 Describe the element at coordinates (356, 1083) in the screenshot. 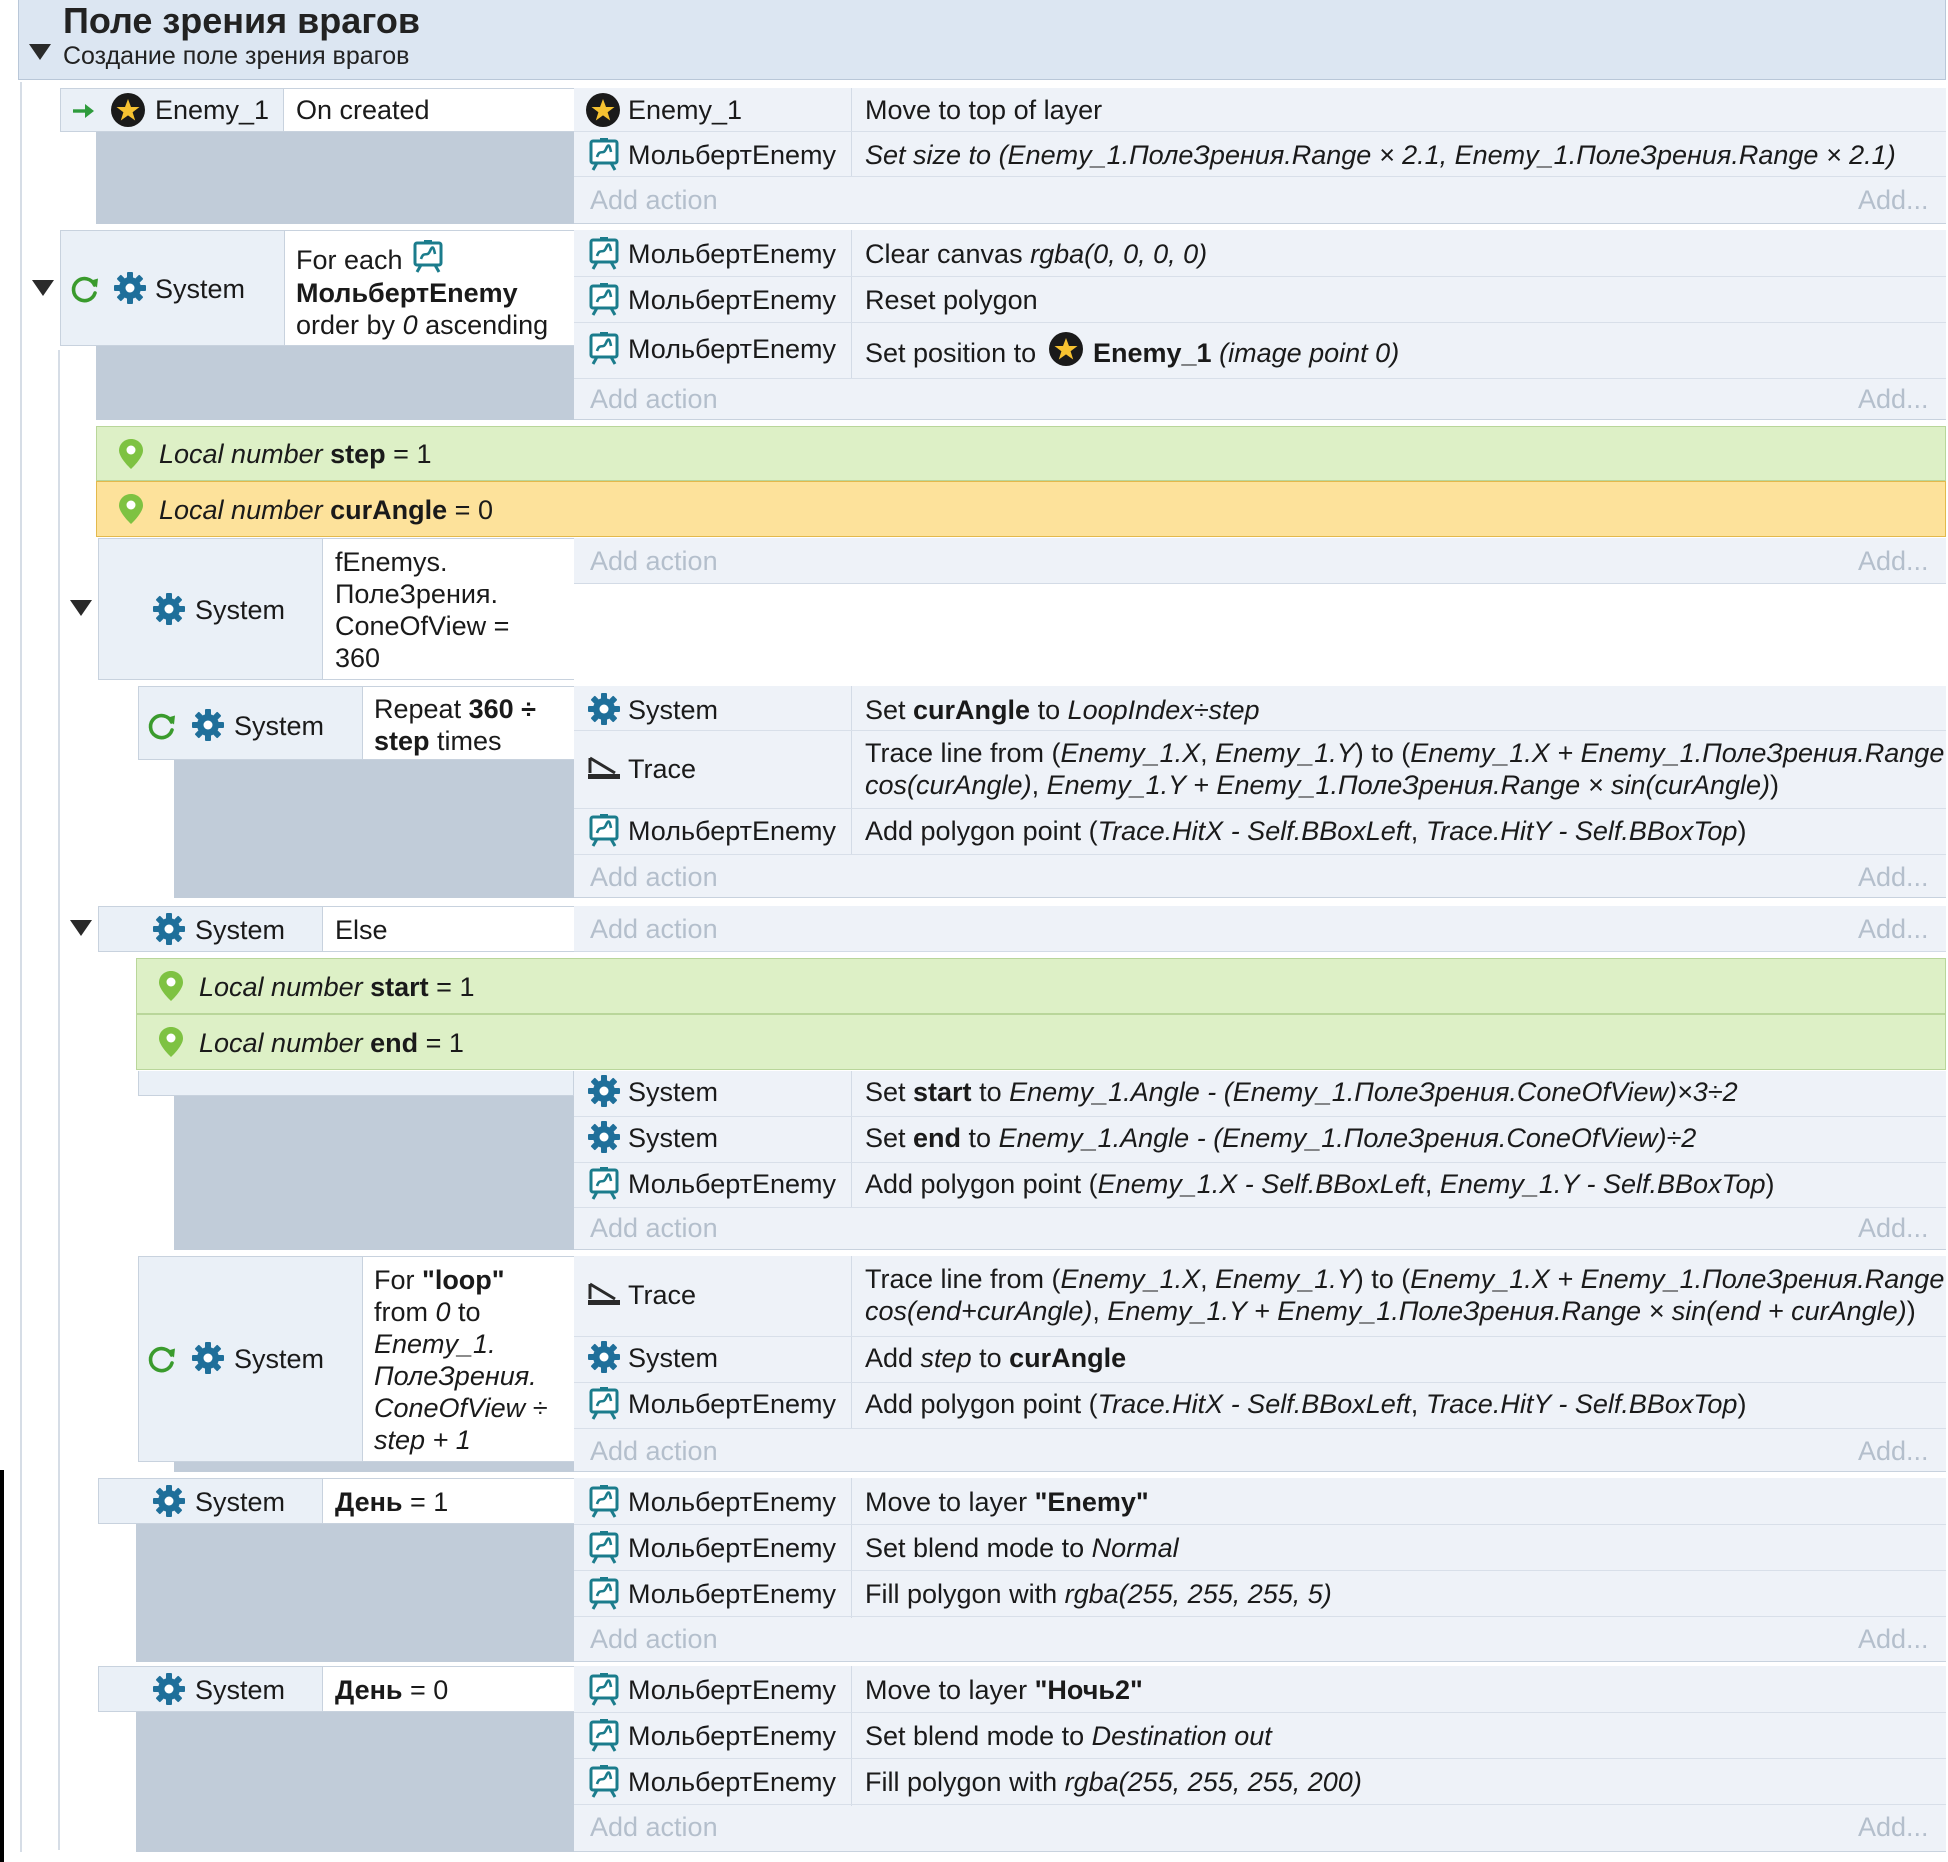

I see `event-6-condition` at that location.